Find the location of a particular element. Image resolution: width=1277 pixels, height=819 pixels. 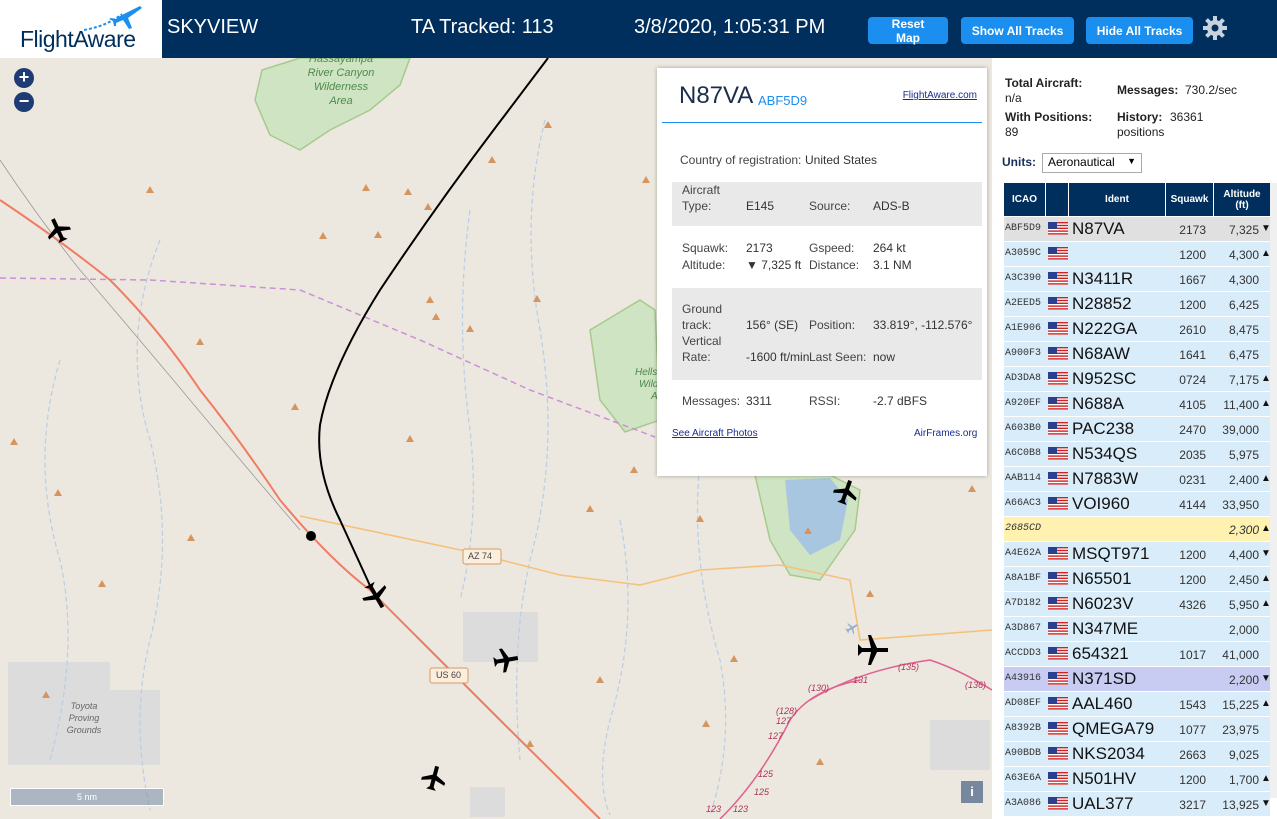

source-label: Source: is located at coordinates (830, 206).